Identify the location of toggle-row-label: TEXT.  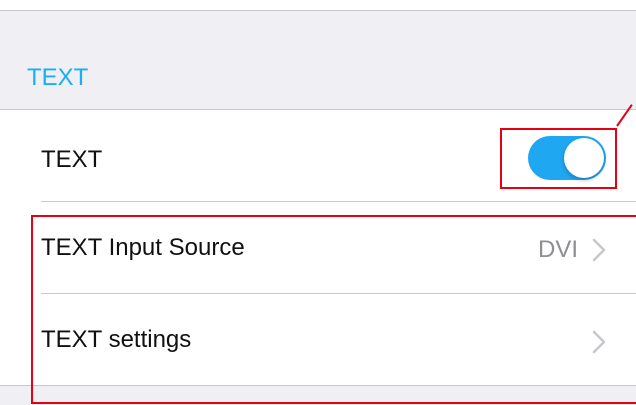
(72, 159).